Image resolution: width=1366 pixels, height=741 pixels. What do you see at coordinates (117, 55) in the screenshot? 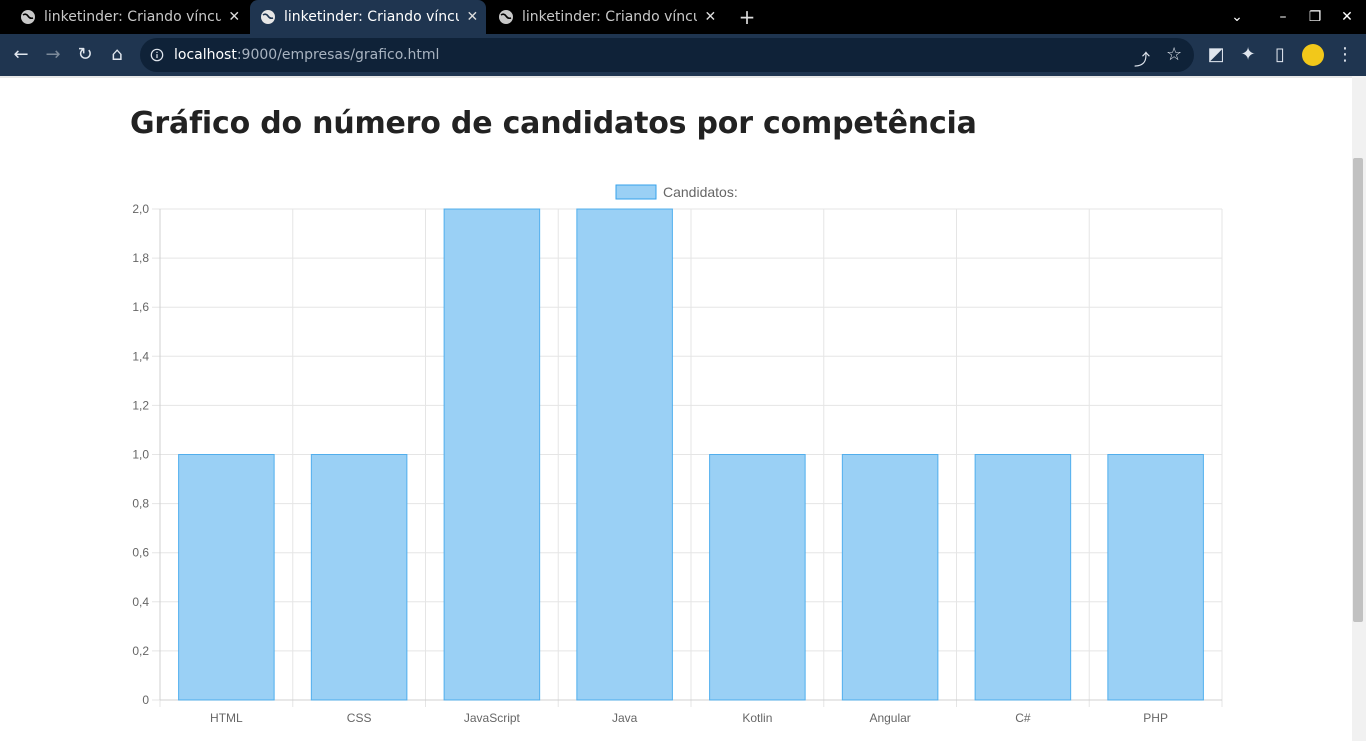
I see `home-icon: ⌂` at bounding box center [117, 55].